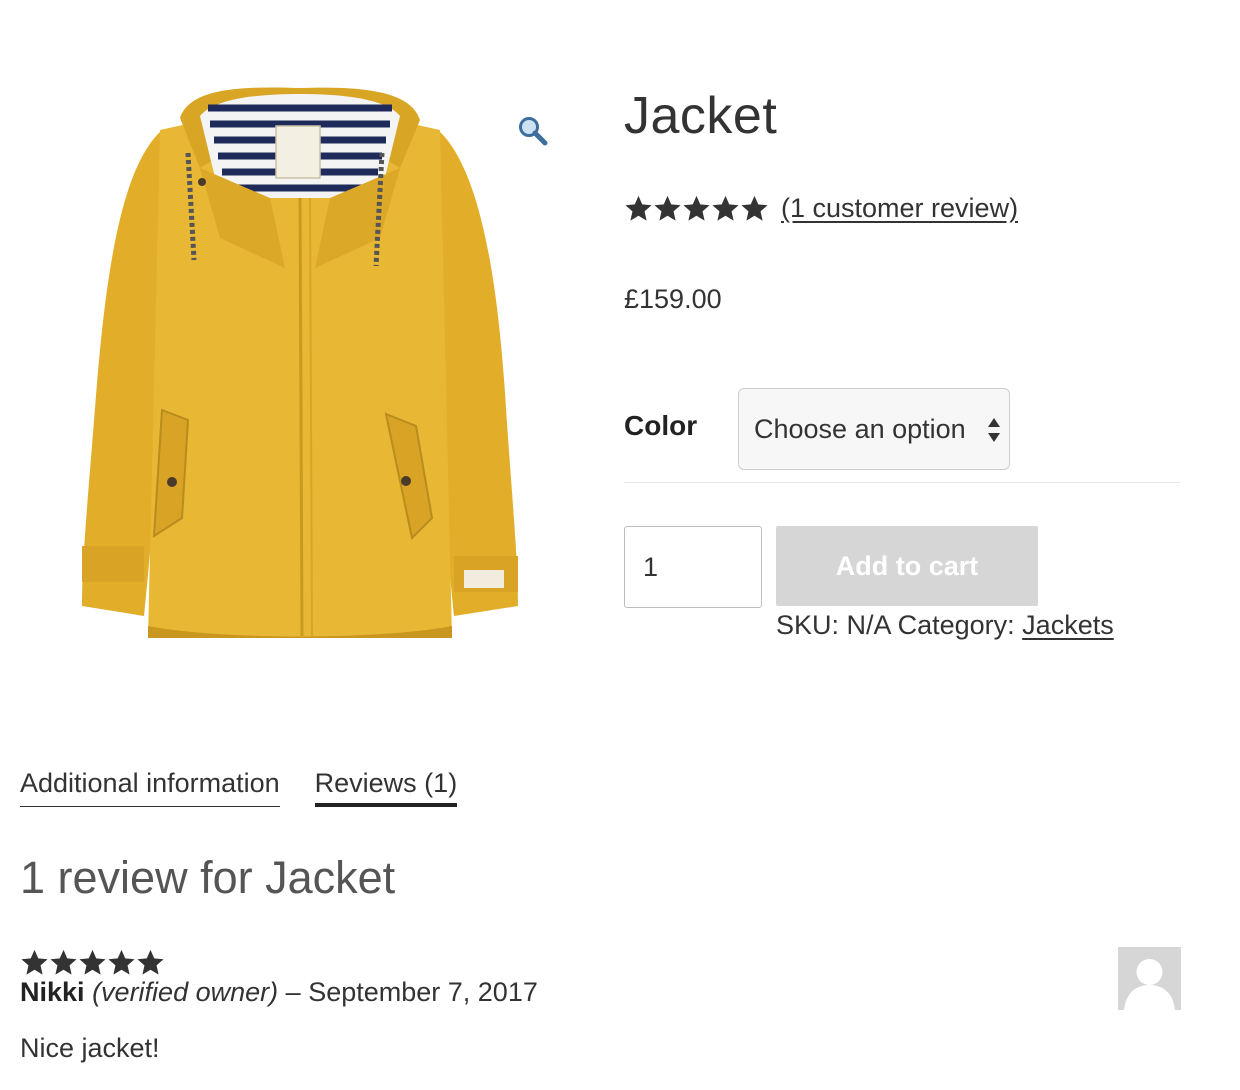  I want to click on product-meta: SKU: N/A Category: Jackets, so click(945, 625).